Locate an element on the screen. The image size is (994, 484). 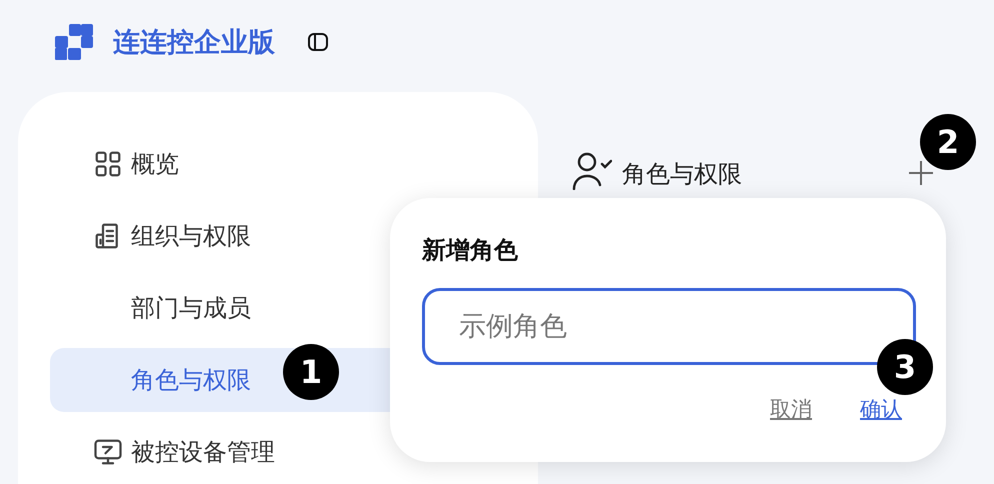
step-badge: 2 is located at coordinates (948, 142).